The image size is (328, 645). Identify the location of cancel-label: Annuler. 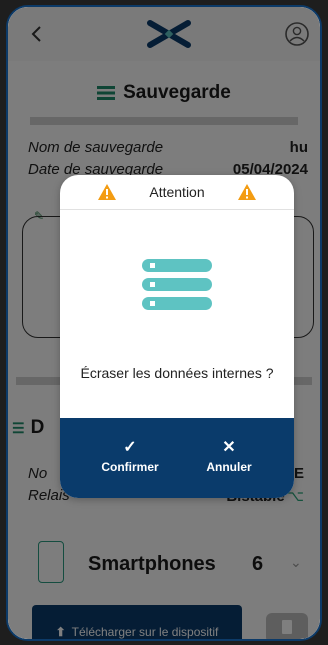
(229, 467).